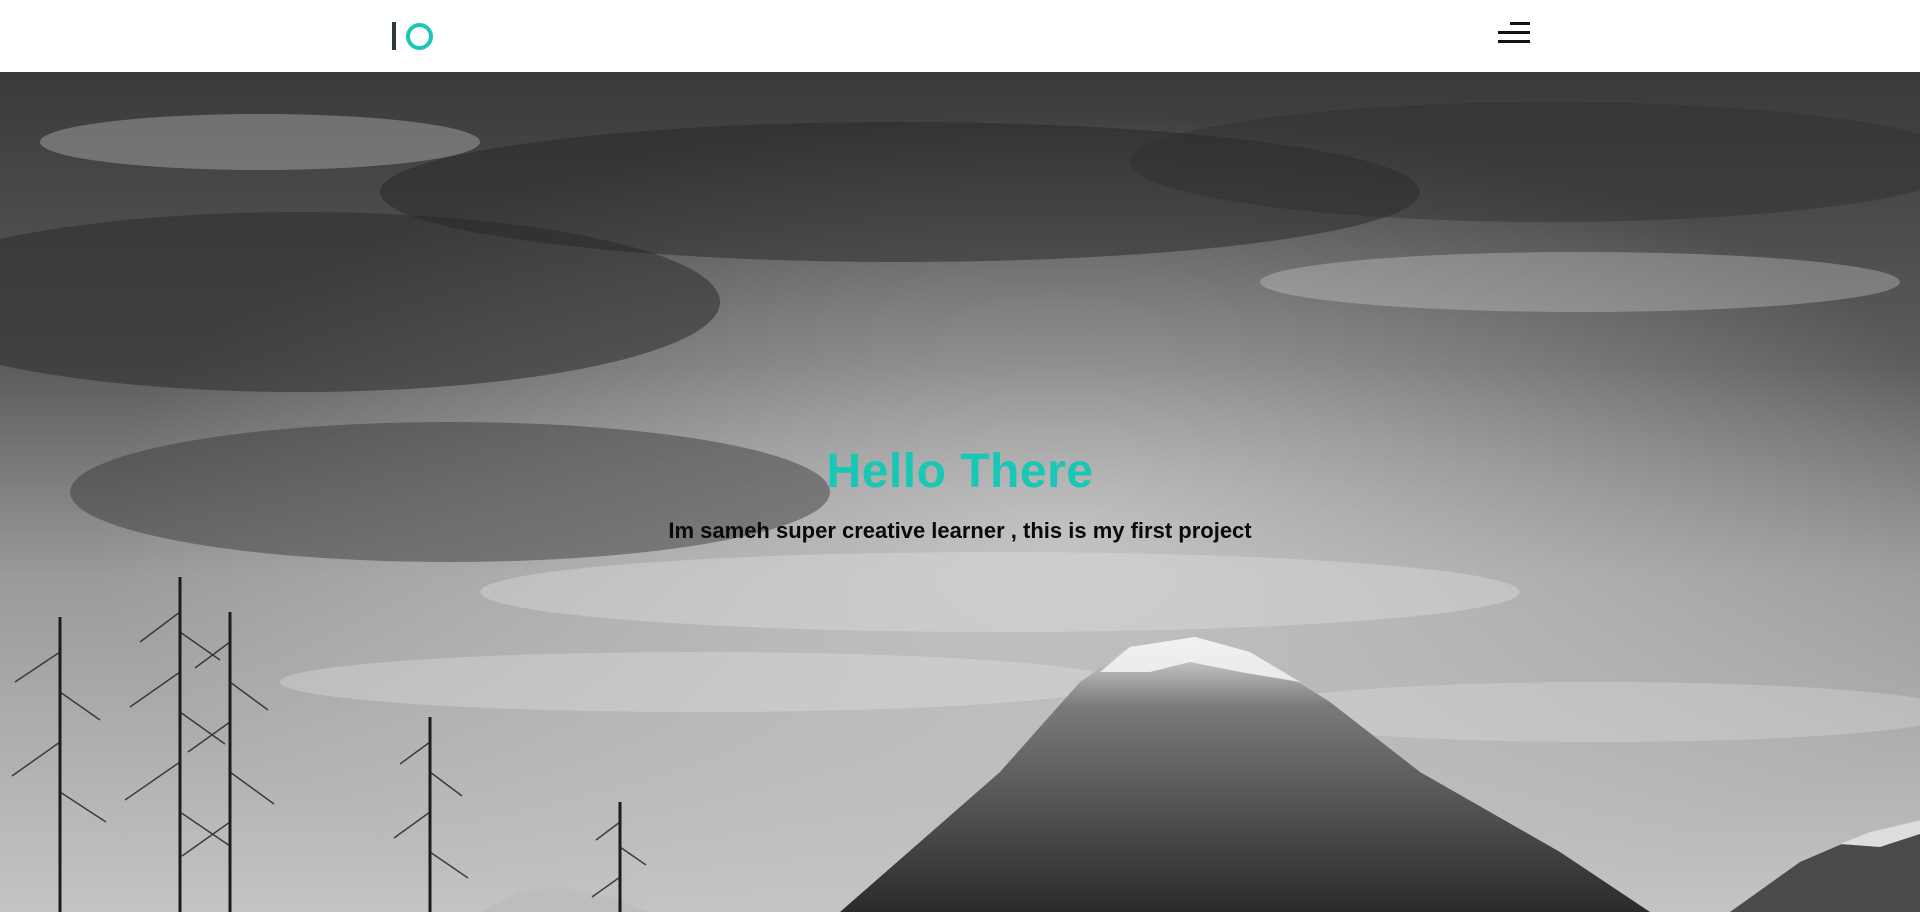 This screenshot has width=1920, height=912. I want to click on logo-bar-shape, so click(394, 36).